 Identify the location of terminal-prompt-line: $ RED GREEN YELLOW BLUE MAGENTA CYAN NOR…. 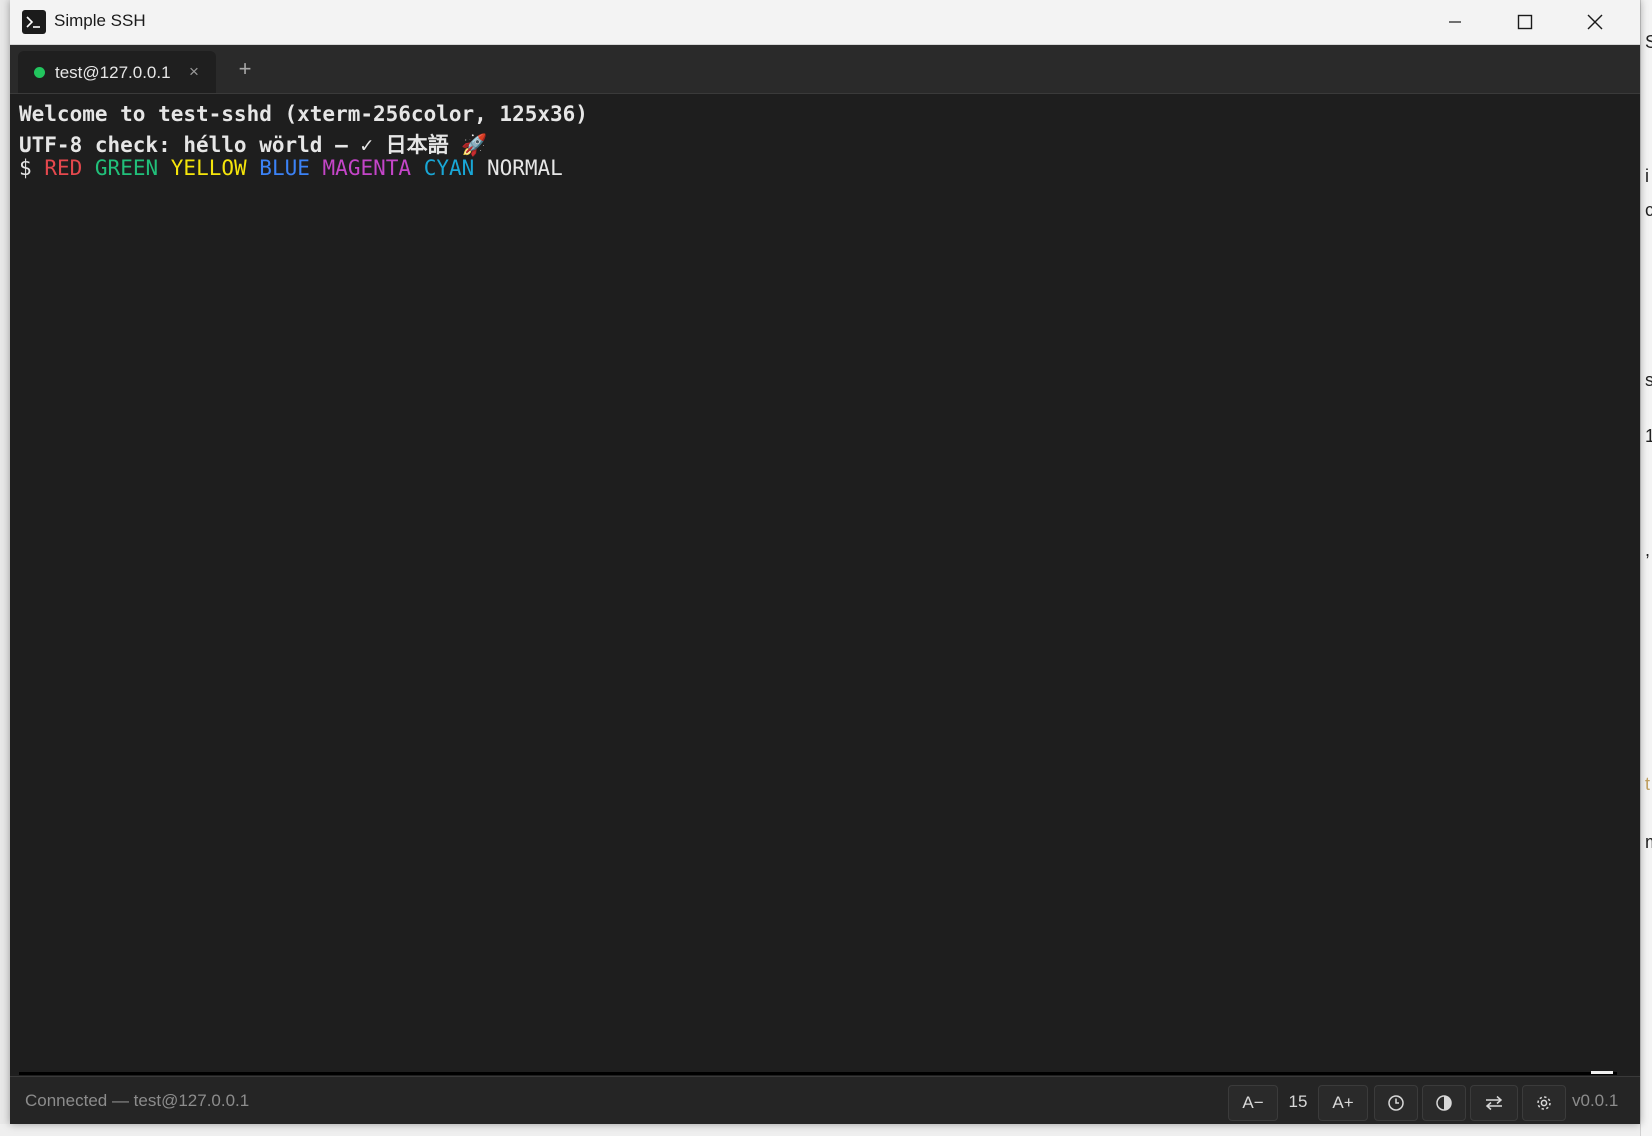
(291, 168).